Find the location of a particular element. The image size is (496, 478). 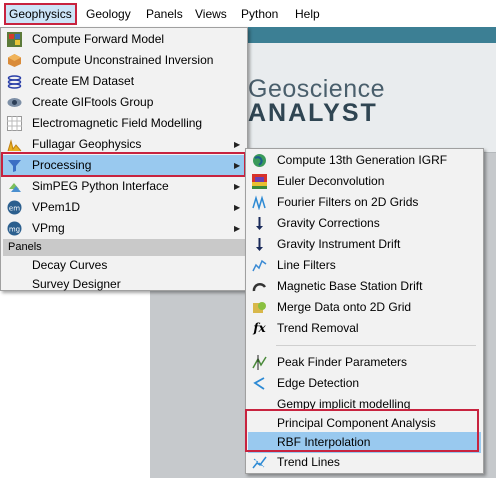

menu-item-trend-lines: Trend Lines is located at coordinates (364, 462).